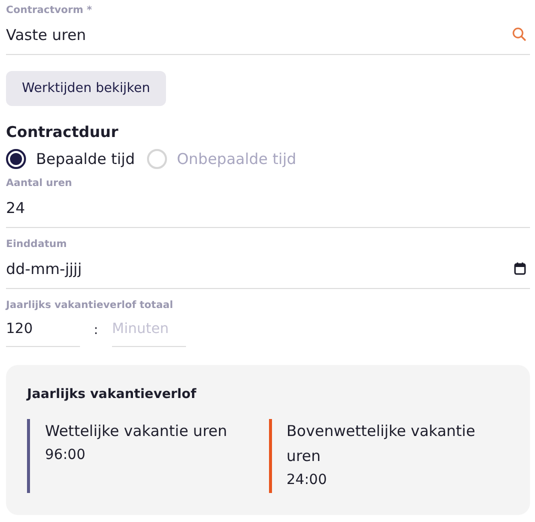  Describe the element at coordinates (519, 34) in the screenshot. I see `search-icon` at that location.